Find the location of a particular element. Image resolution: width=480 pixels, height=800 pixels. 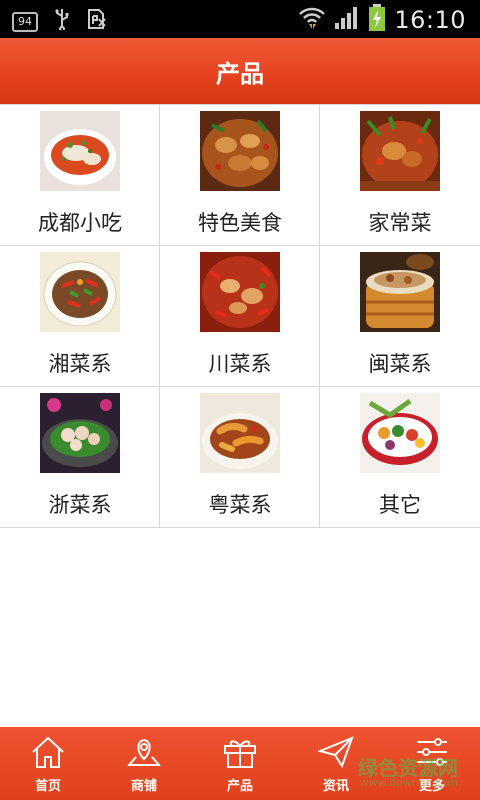

category-cell-other: 其它 is located at coordinates (400, 457).